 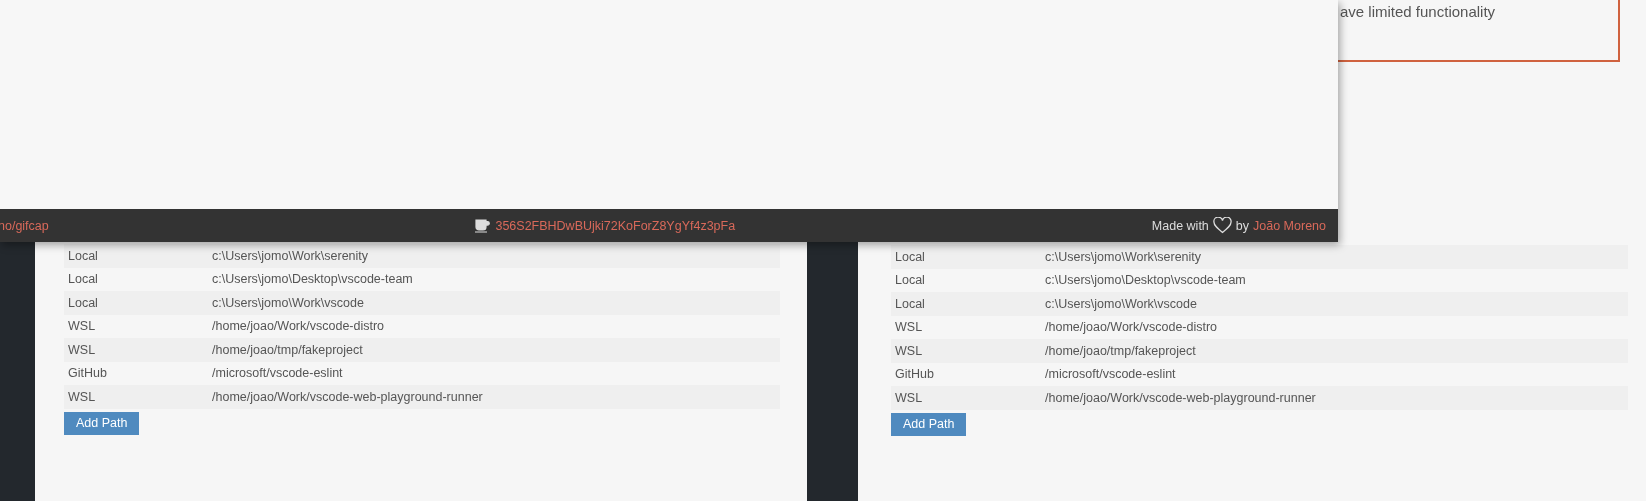 I want to click on credit-text: by, so click(x=1242, y=225).